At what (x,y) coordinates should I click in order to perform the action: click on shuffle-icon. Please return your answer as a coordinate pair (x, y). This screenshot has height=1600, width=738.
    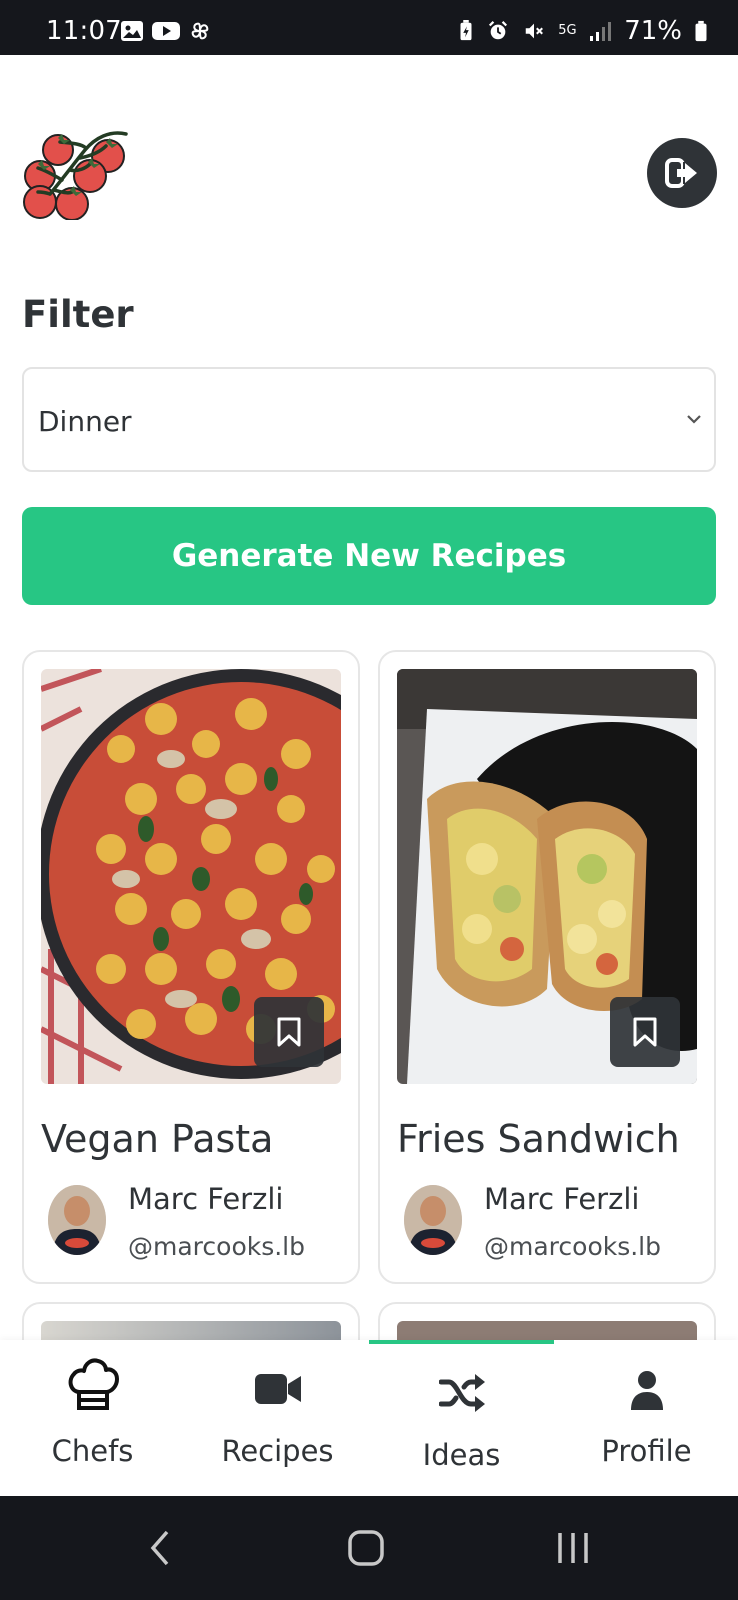
    Looking at the image, I should click on (461, 1393).